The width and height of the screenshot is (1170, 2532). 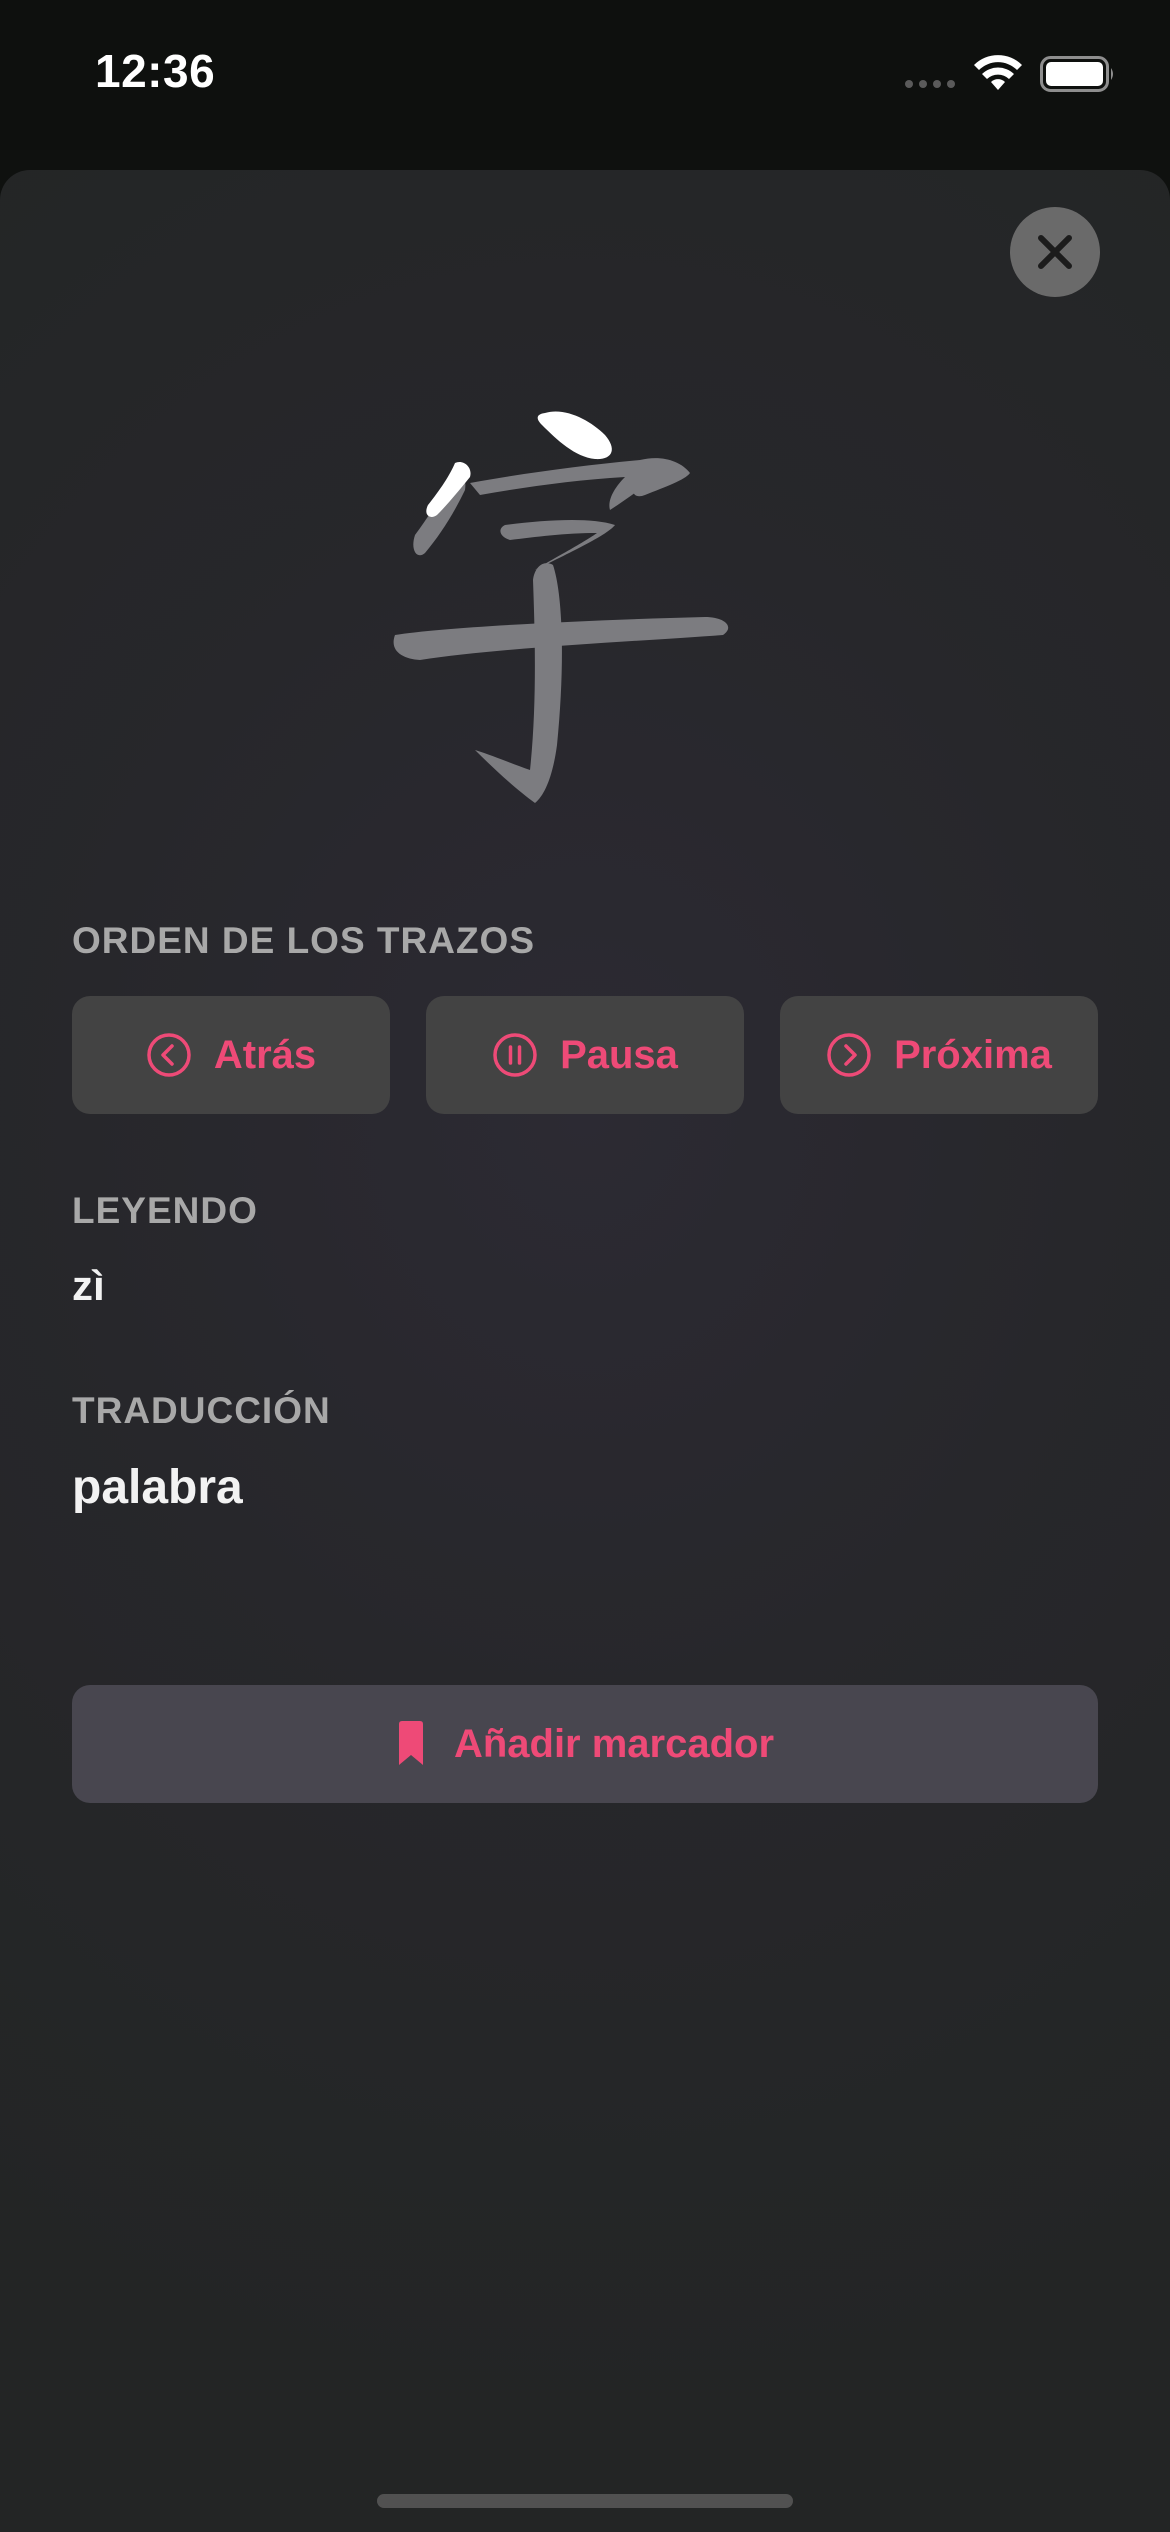 I want to click on add-bookmark-button: Añadir marcador, so click(x=585, y=1744).